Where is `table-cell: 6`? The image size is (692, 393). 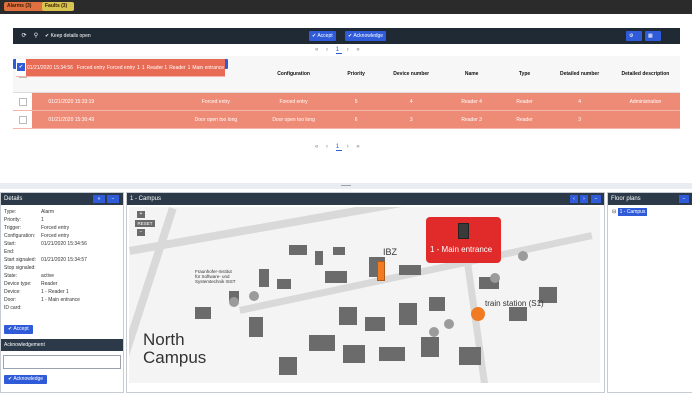
table-cell: 6 is located at coordinates (356, 119).